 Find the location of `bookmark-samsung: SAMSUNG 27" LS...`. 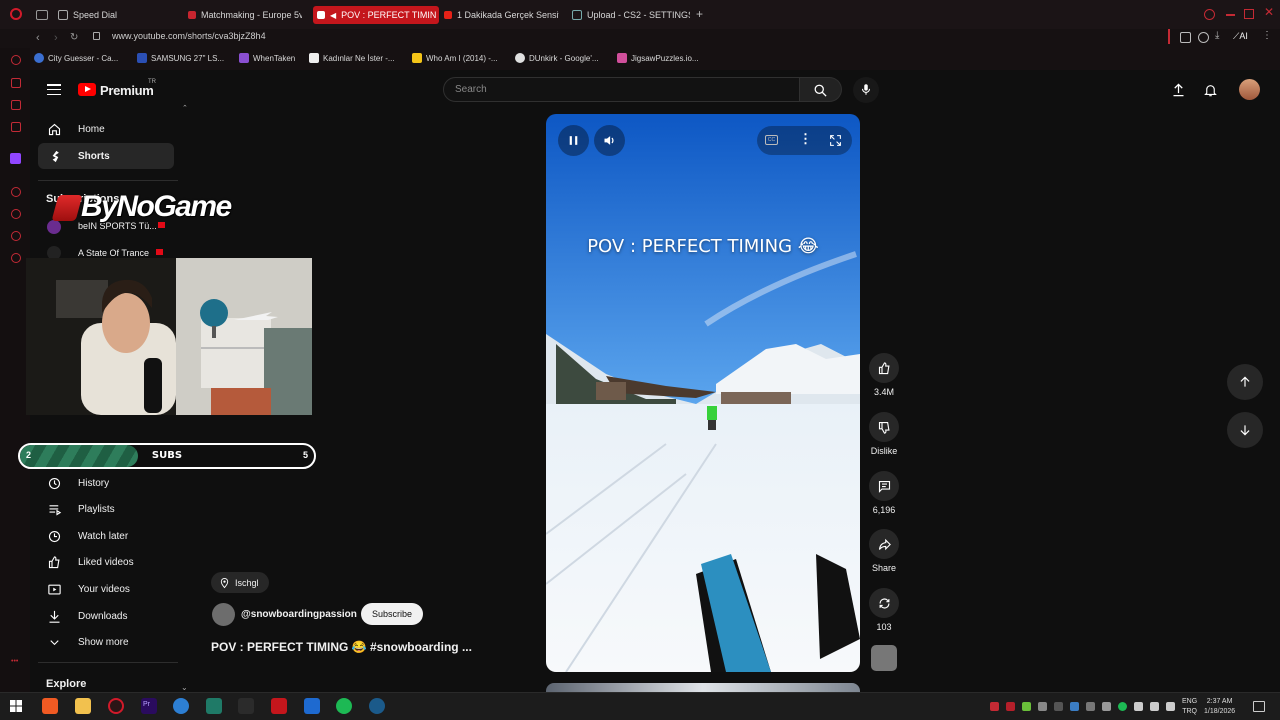

bookmark-samsung: SAMSUNG 27" LS... is located at coordinates (180, 58).